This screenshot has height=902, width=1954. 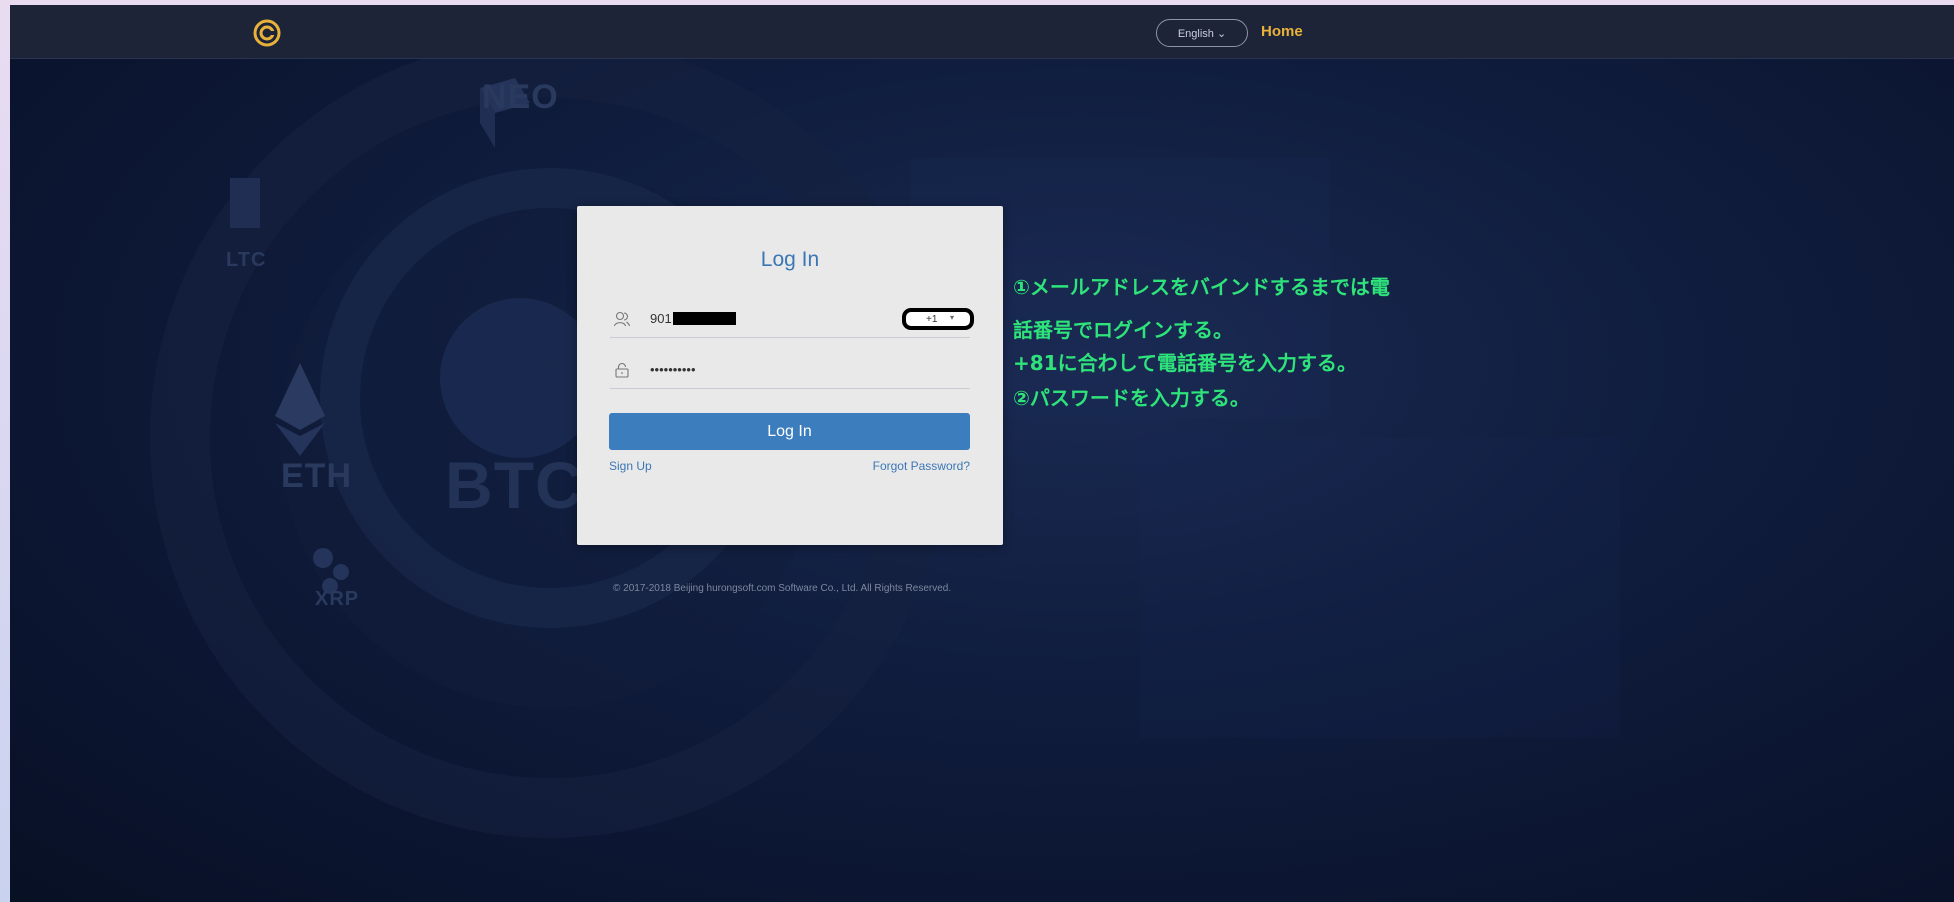 I want to click on sign-up-link: Sign Up, so click(x=630, y=466).